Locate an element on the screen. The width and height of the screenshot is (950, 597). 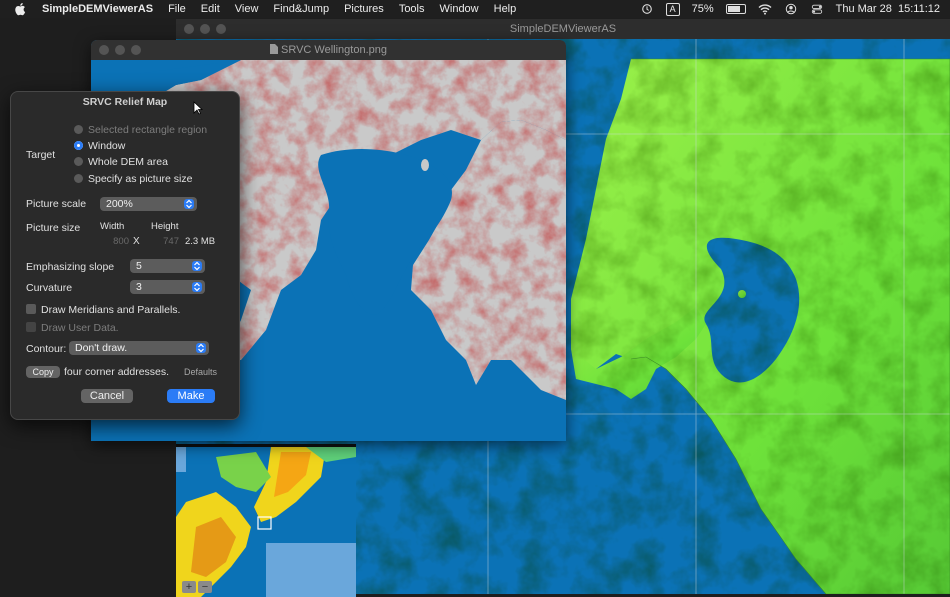
radio-window-button is located at coordinates (78, 145).